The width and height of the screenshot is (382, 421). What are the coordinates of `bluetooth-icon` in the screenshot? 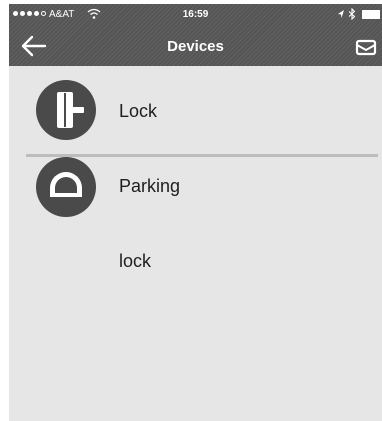 It's located at (352, 14).